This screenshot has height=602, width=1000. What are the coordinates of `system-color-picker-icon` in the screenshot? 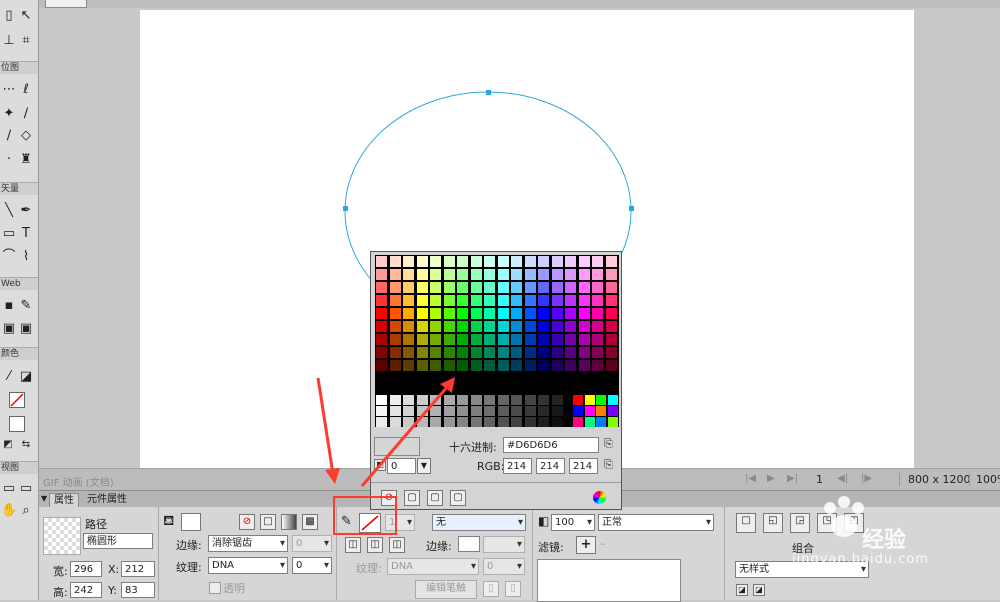 It's located at (599, 497).